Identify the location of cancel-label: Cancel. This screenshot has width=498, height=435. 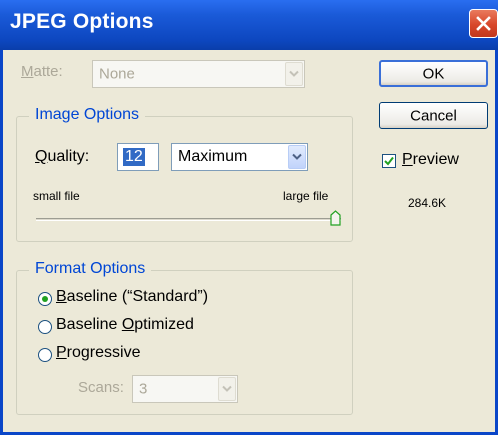
(433, 115).